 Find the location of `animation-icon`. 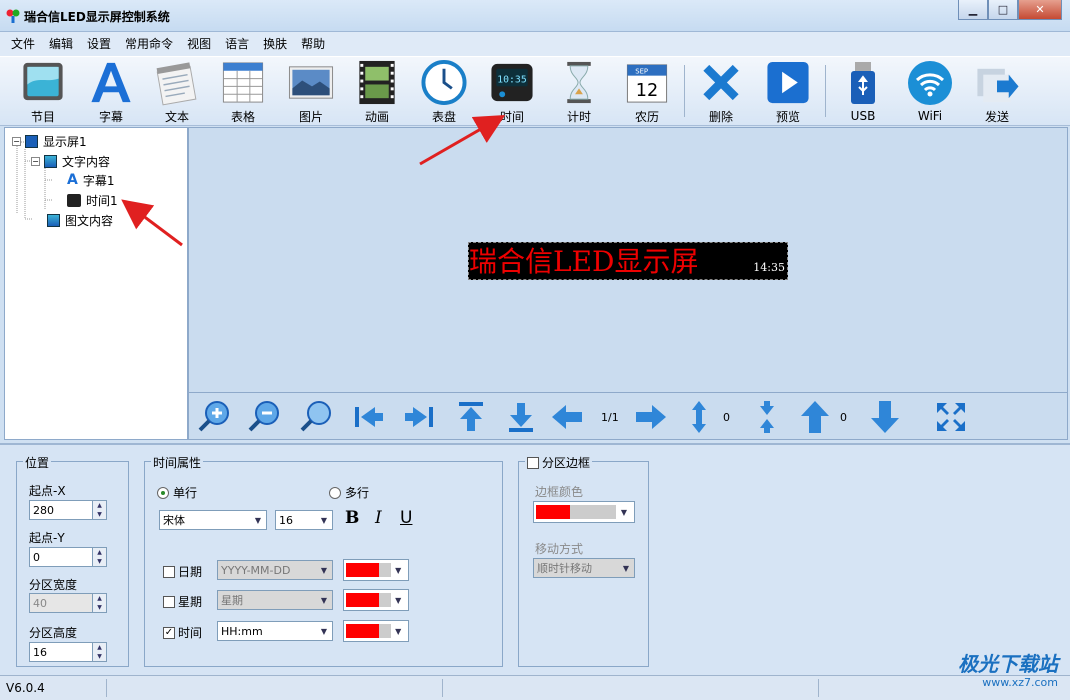

animation-icon is located at coordinates (377, 82).